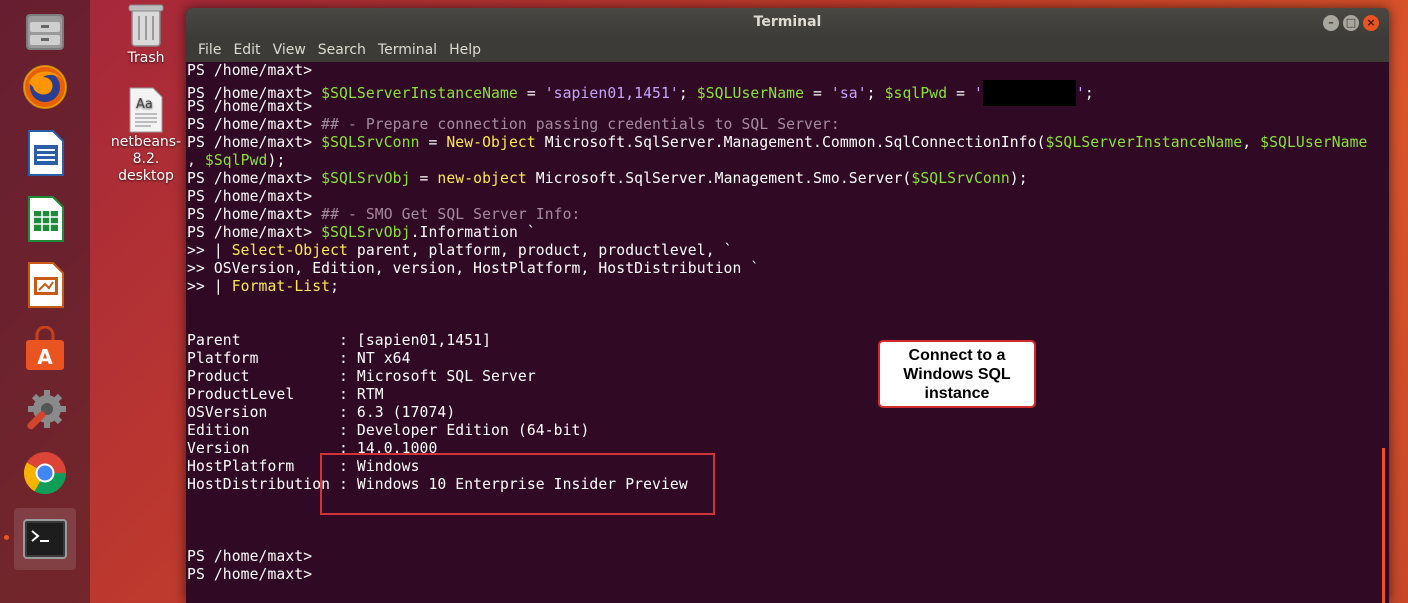 The height and width of the screenshot is (603, 1408). I want to click on minimize-icon: –, so click(1331, 22).